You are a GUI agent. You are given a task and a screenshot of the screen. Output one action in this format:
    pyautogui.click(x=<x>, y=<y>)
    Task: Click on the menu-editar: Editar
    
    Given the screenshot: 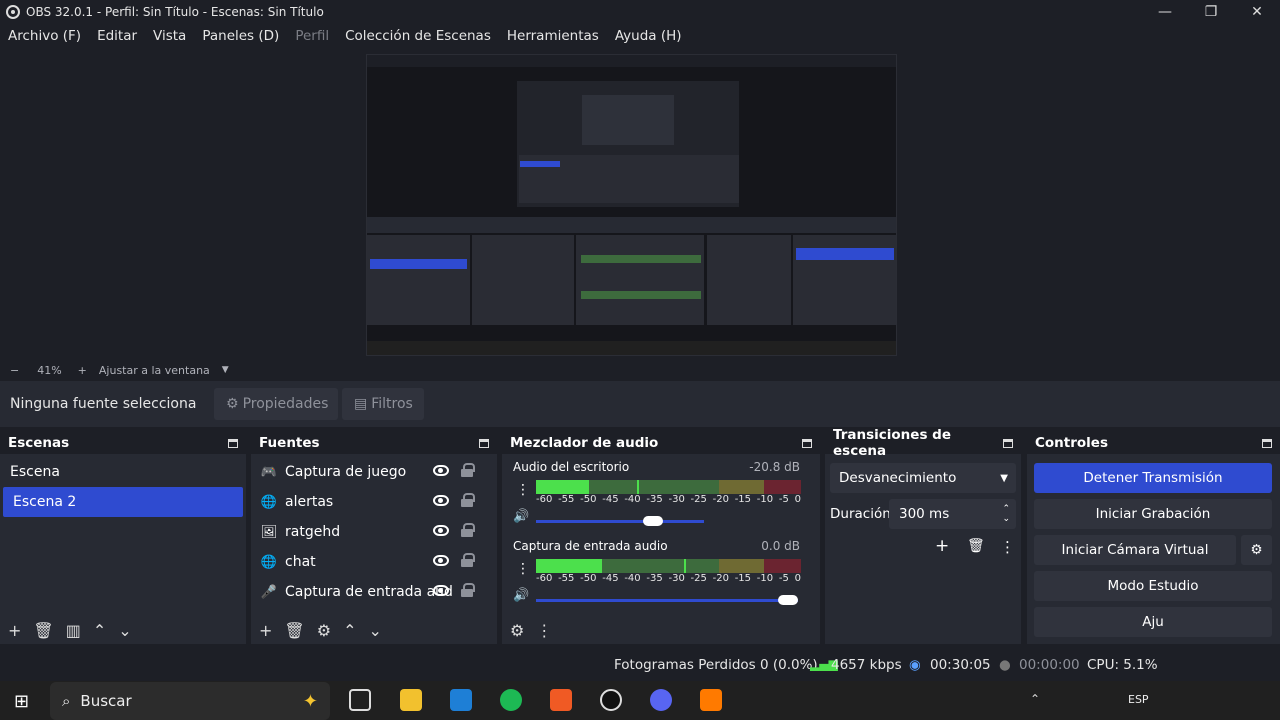 What is the action you would take?
    pyautogui.click(x=117, y=36)
    